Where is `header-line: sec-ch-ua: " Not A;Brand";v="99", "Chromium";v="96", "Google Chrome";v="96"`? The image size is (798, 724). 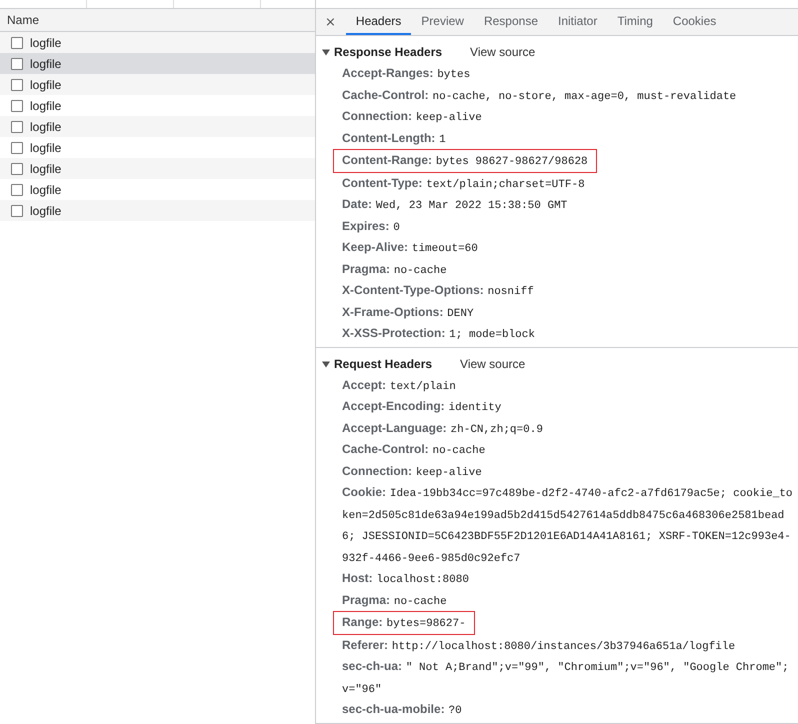 header-line: sec-ch-ua: " Not A;Brand";v="99", "Chromium";v="96", "Google Chrome";v="96" is located at coordinates (565, 676).